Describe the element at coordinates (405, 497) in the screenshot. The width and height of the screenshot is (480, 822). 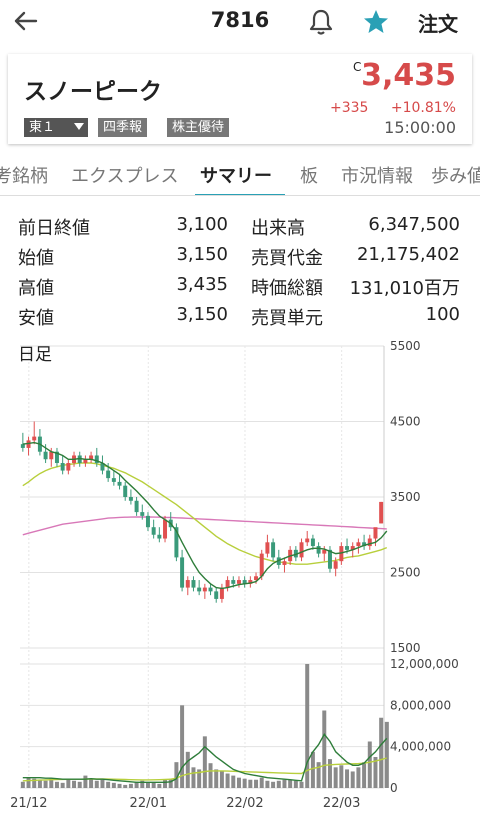
I see `price-tick-label: 3500` at that location.